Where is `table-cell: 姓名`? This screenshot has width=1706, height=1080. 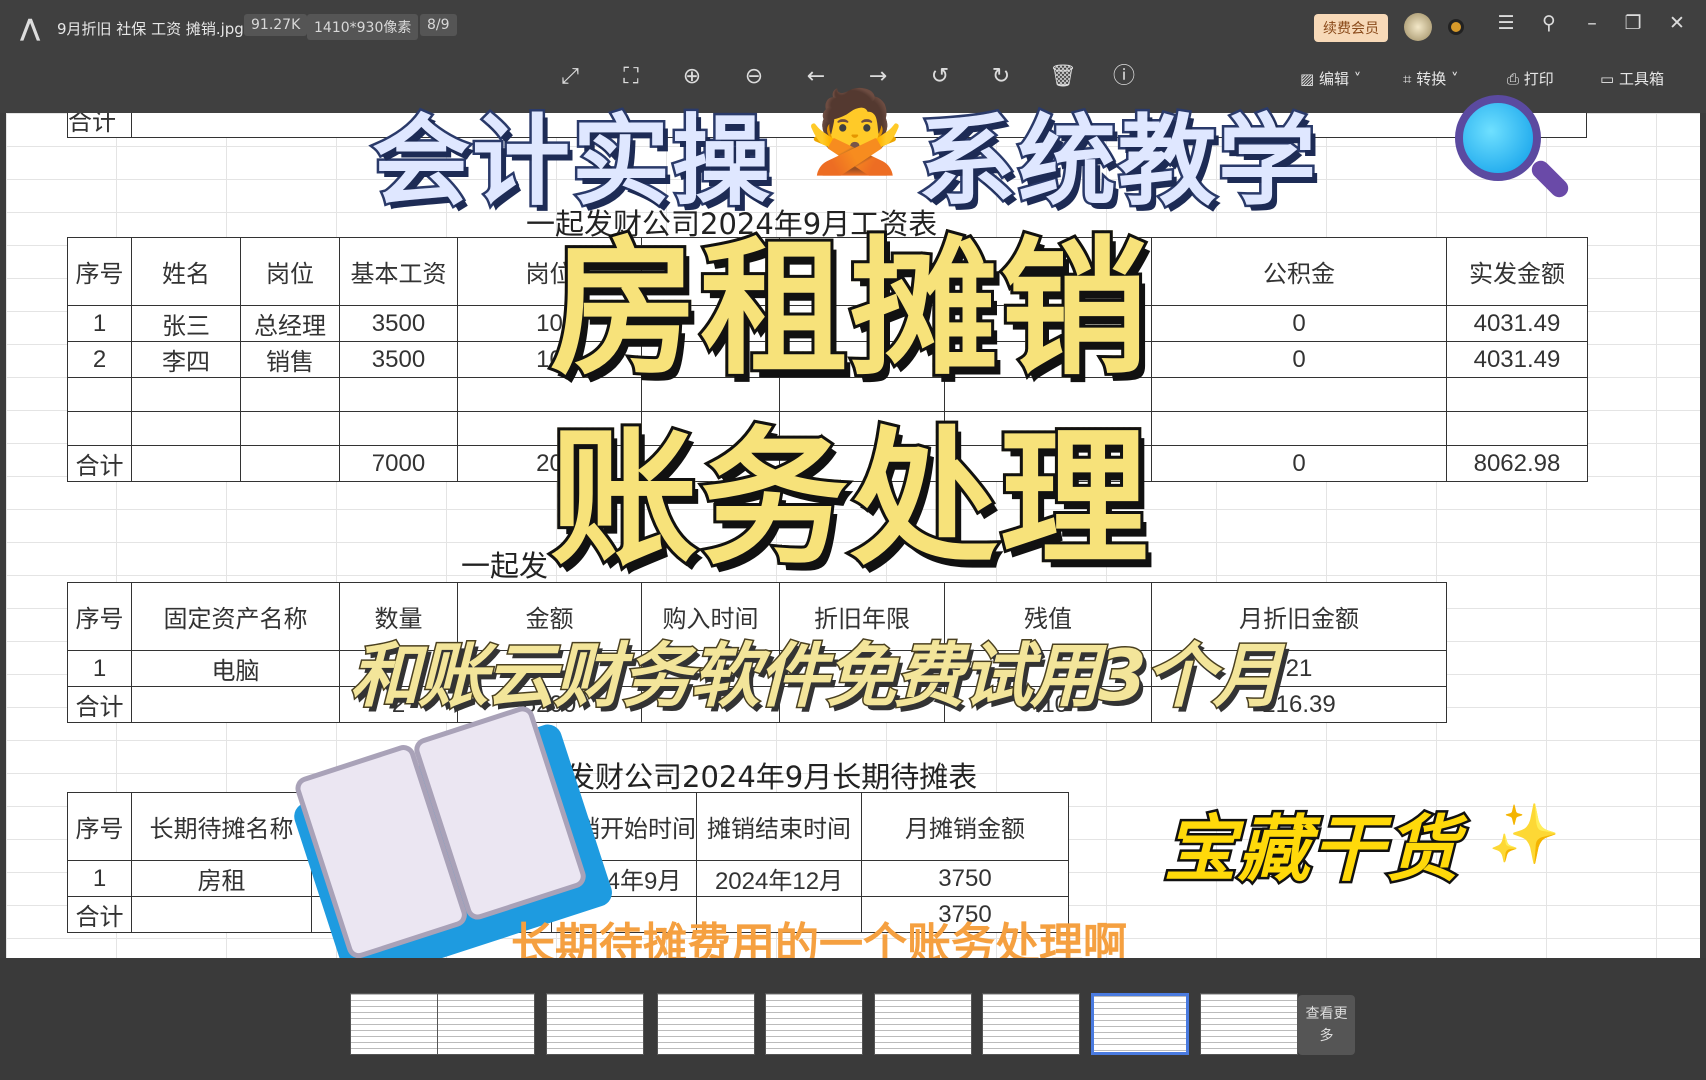
table-cell: 姓名 is located at coordinates (186, 271).